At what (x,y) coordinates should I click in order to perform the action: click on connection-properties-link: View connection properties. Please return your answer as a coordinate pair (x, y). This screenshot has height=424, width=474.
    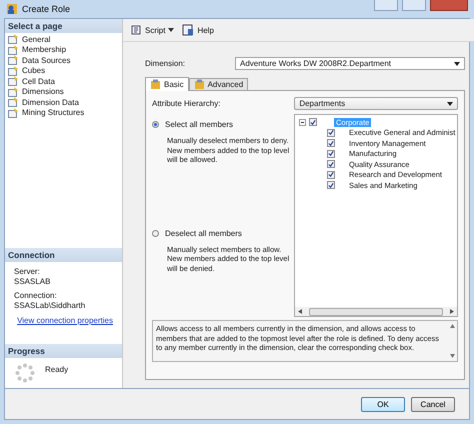
    Looking at the image, I should click on (65, 321).